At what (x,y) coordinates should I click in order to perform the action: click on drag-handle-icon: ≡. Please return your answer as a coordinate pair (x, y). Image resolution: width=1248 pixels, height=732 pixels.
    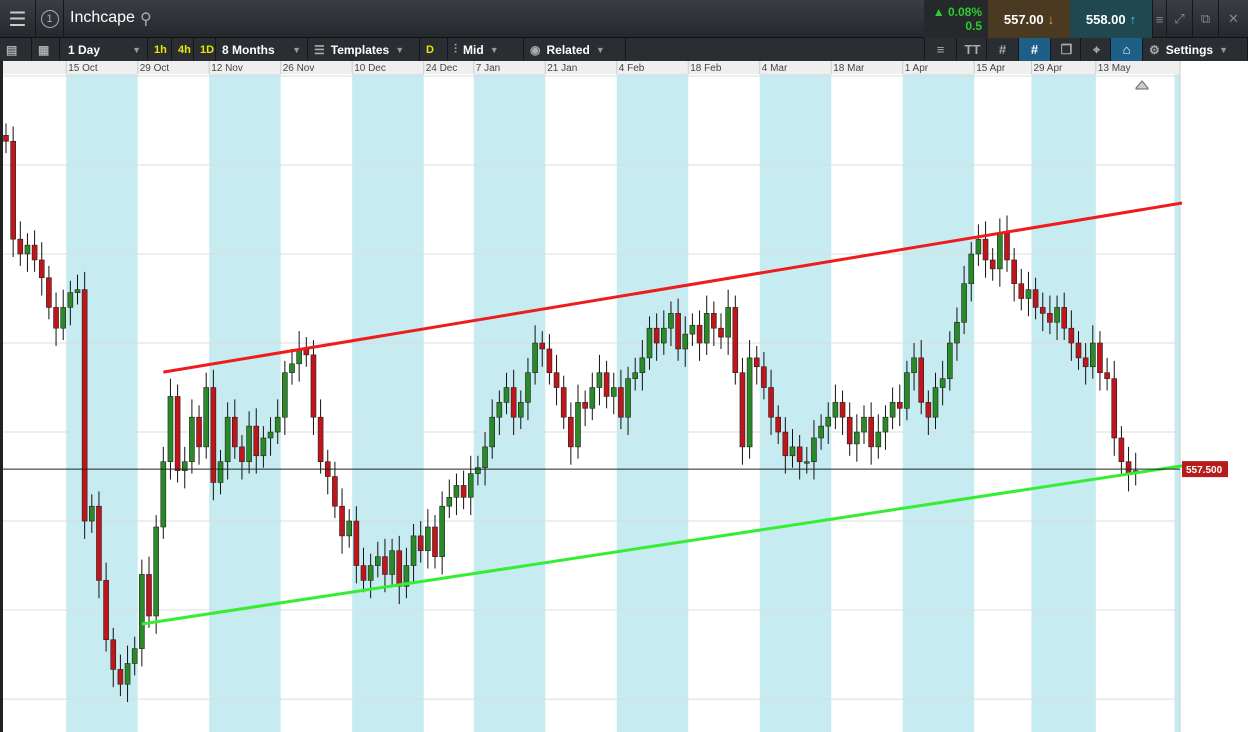
    Looking at the image, I should click on (1159, 19).